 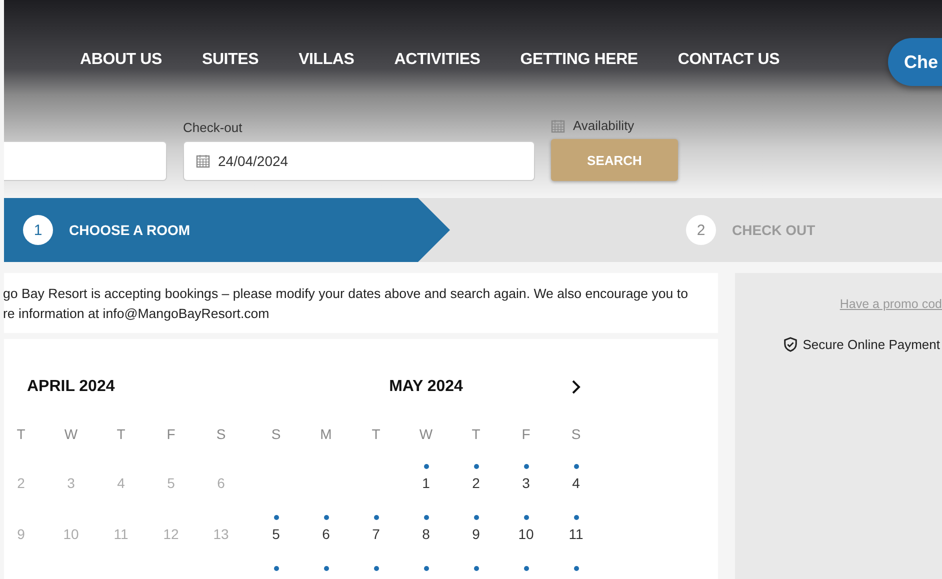 What do you see at coordinates (576, 387) in the screenshot?
I see `next-month-icon` at bounding box center [576, 387].